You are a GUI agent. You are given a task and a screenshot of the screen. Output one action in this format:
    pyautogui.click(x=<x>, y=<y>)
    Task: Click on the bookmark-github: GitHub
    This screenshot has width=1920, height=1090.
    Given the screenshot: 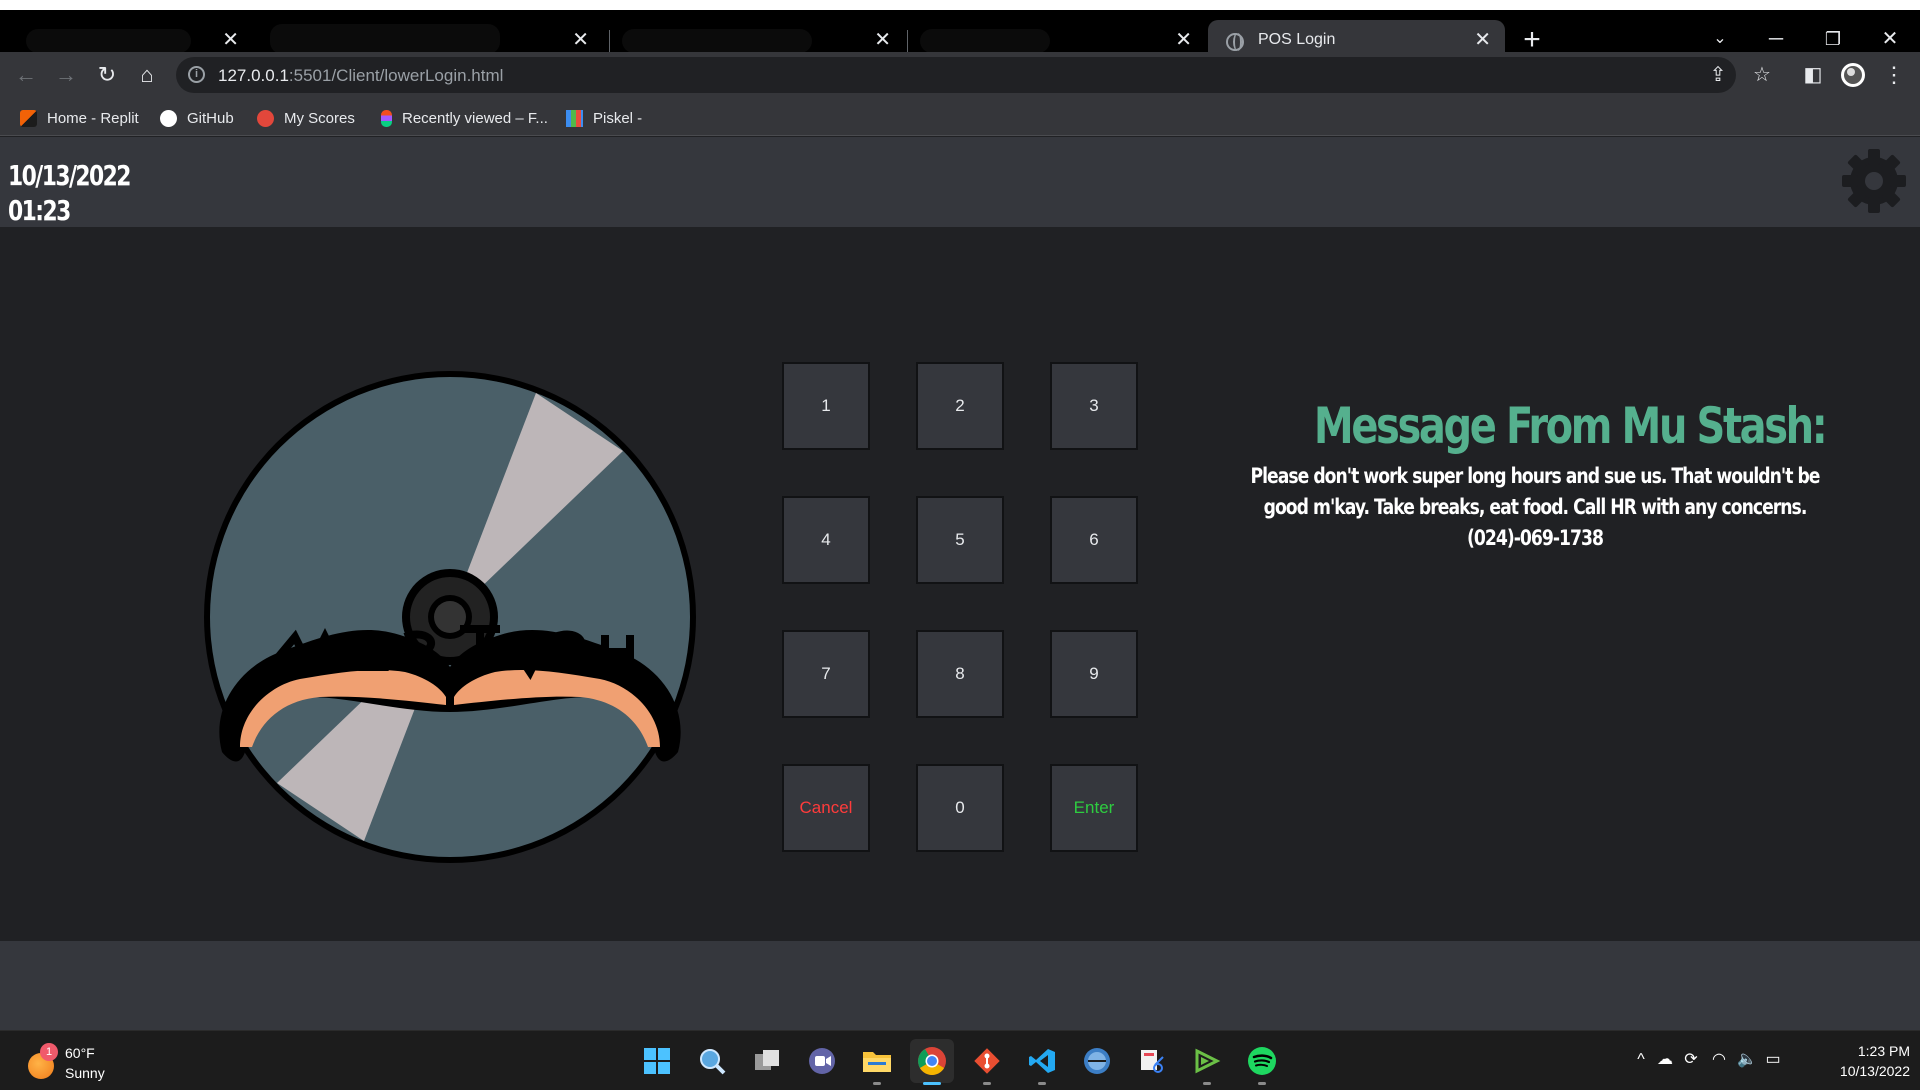 What is the action you would take?
    pyautogui.click(x=197, y=118)
    